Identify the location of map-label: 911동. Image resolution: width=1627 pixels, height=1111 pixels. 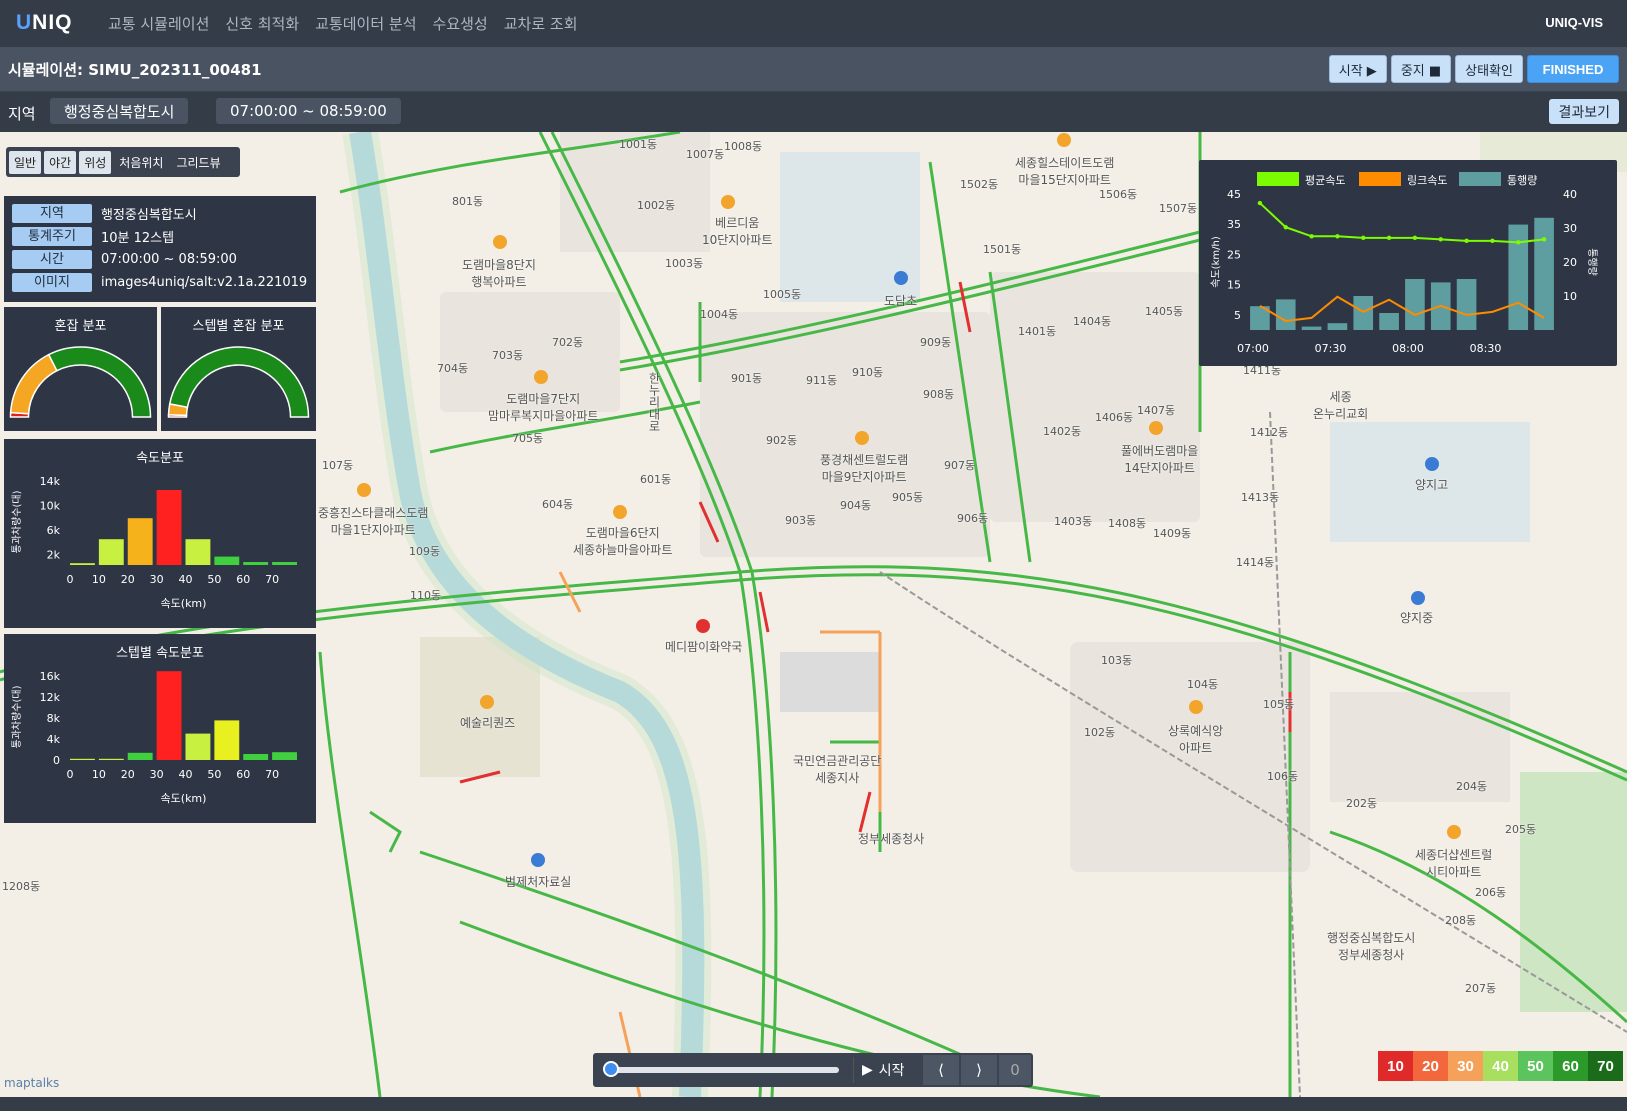
(822, 380).